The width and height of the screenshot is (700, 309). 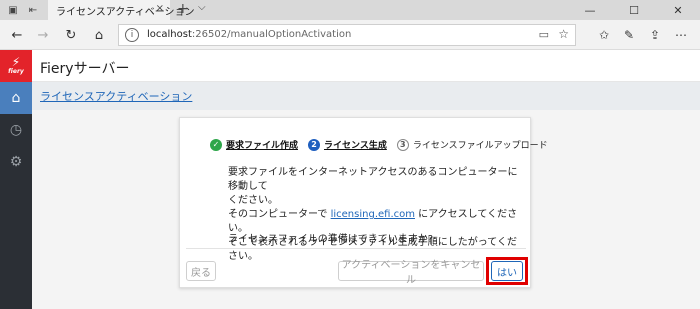 What do you see at coordinates (604, 35) in the screenshot?
I see `favorites-icon: ✩` at bounding box center [604, 35].